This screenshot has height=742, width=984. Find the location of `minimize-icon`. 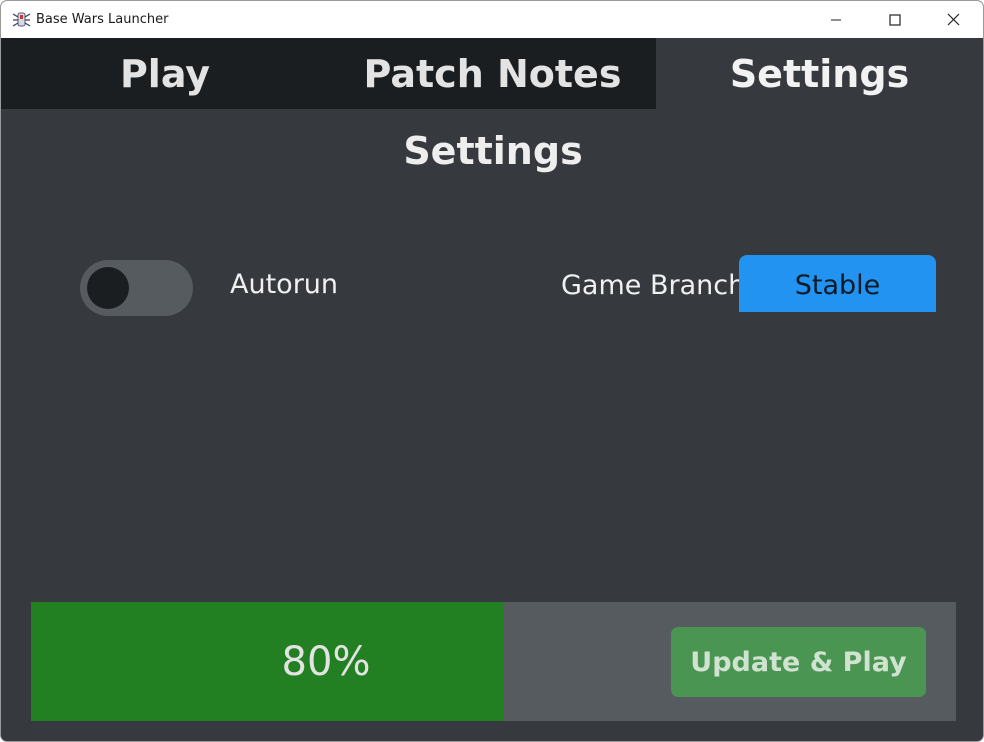

minimize-icon is located at coordinates (836, 20).